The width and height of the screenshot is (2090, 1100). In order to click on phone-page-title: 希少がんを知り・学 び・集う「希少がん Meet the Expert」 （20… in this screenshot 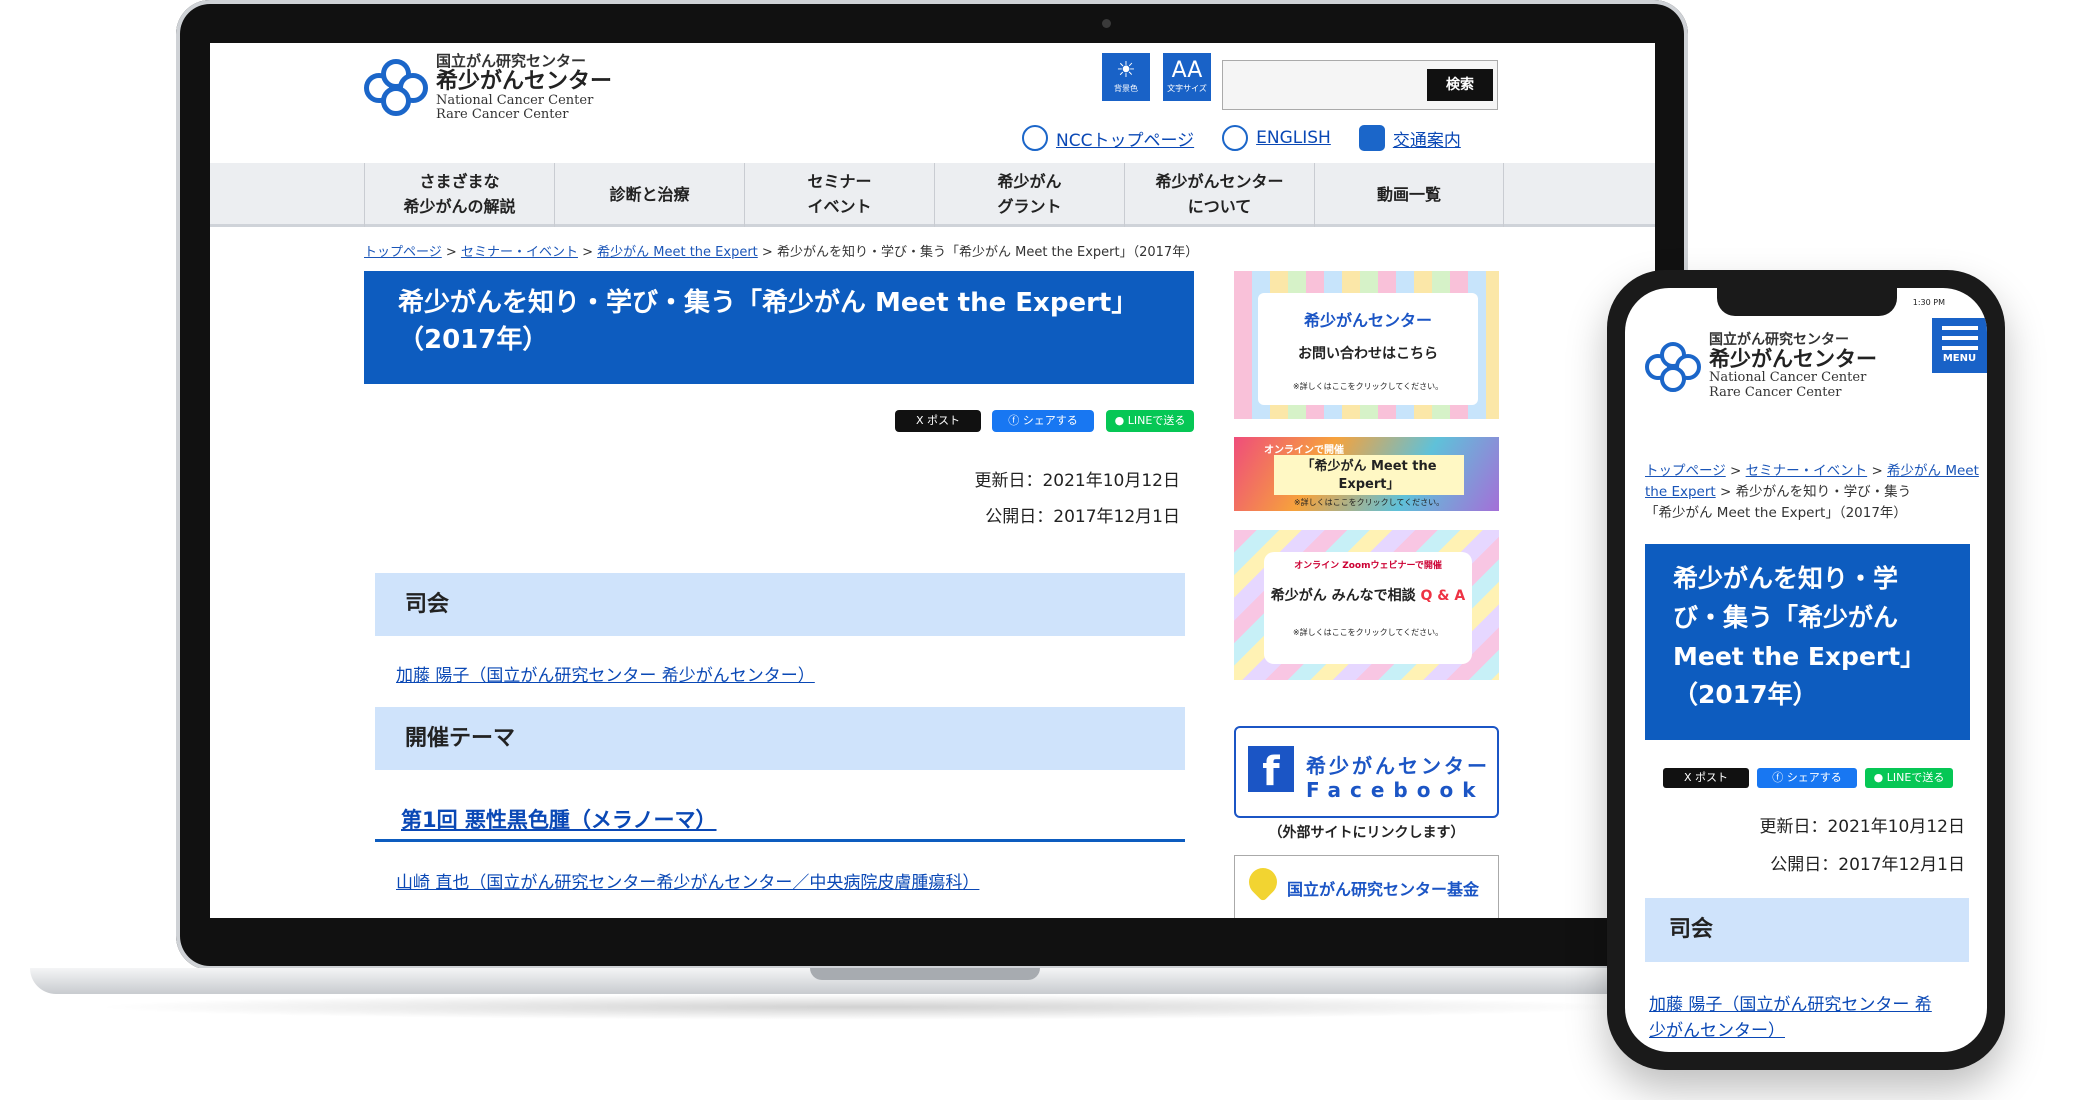, I will do `click(1807, 642)`.